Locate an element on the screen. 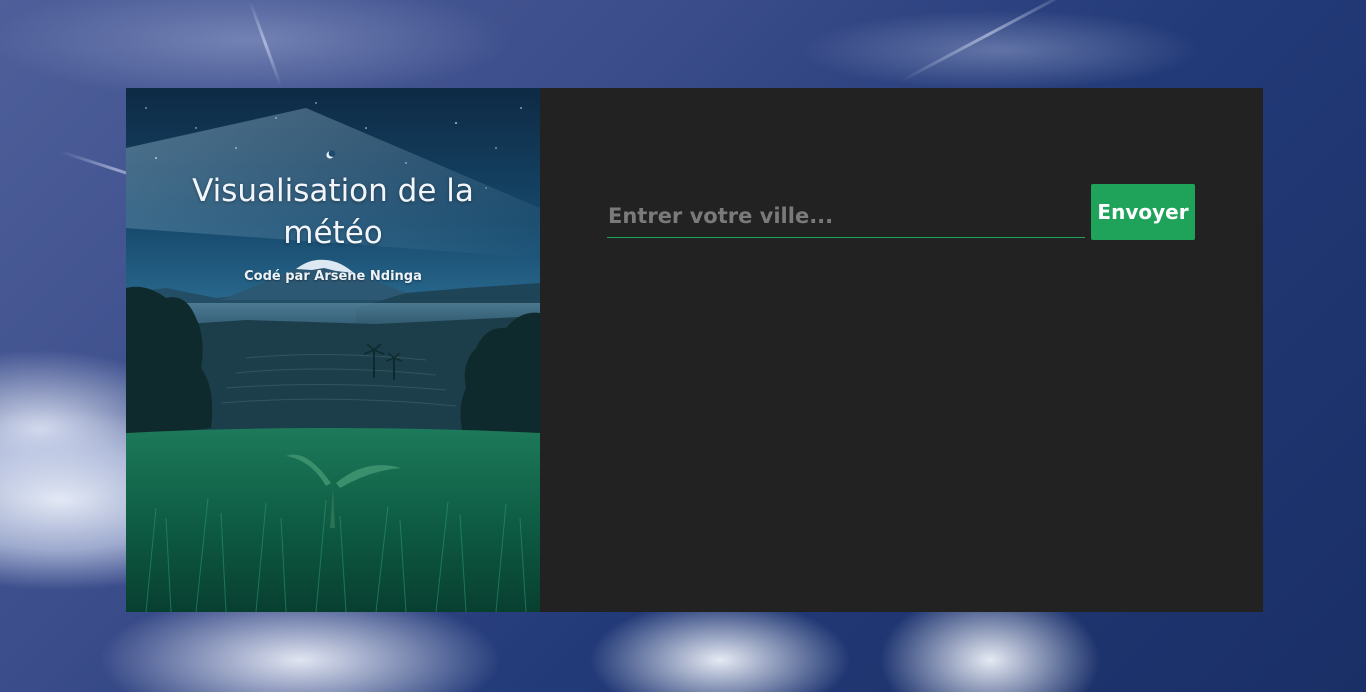 The width and height of the screenshot is (1366, 692). author-credit: Codé par Arsene Ndinga is located at coordinates (333, 276).